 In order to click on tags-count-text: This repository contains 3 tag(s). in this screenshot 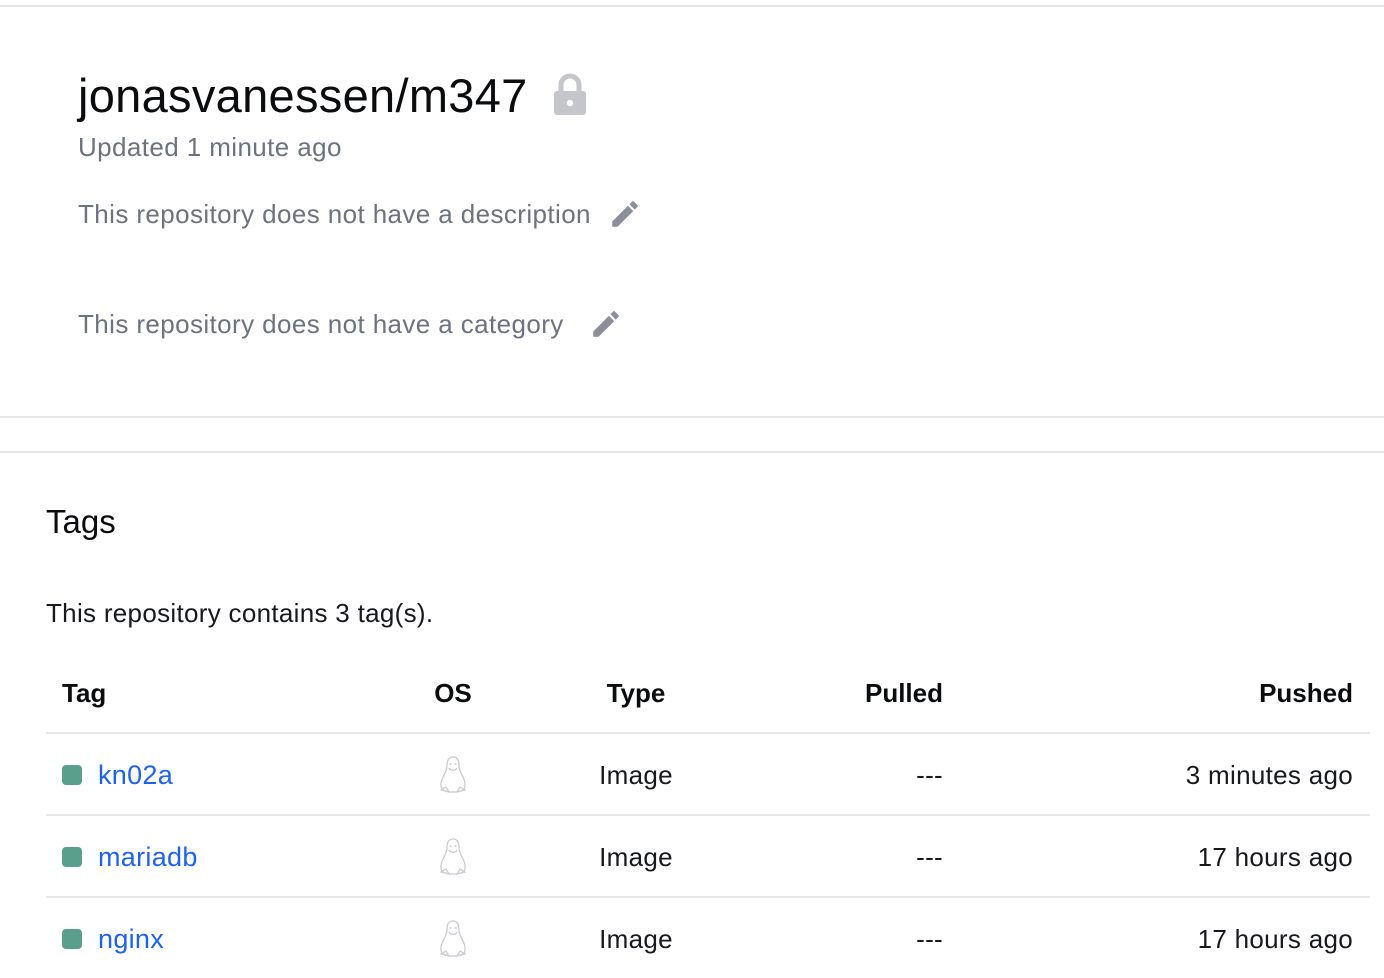, I will do `click(240, 613)`.